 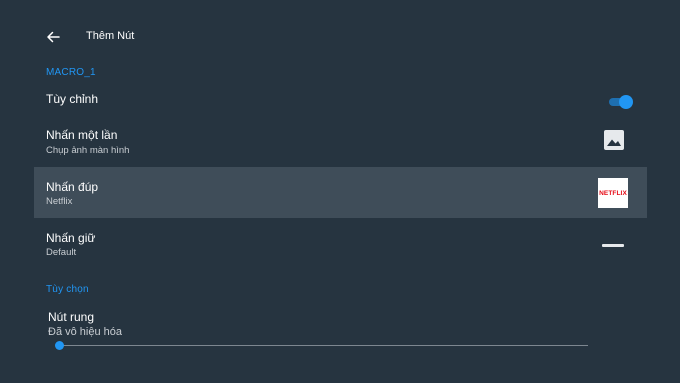 What do you see at coordinates (59, 345) in the screenshot?
I see `vibration-slider-thumb` at bounding box center [59, 345].